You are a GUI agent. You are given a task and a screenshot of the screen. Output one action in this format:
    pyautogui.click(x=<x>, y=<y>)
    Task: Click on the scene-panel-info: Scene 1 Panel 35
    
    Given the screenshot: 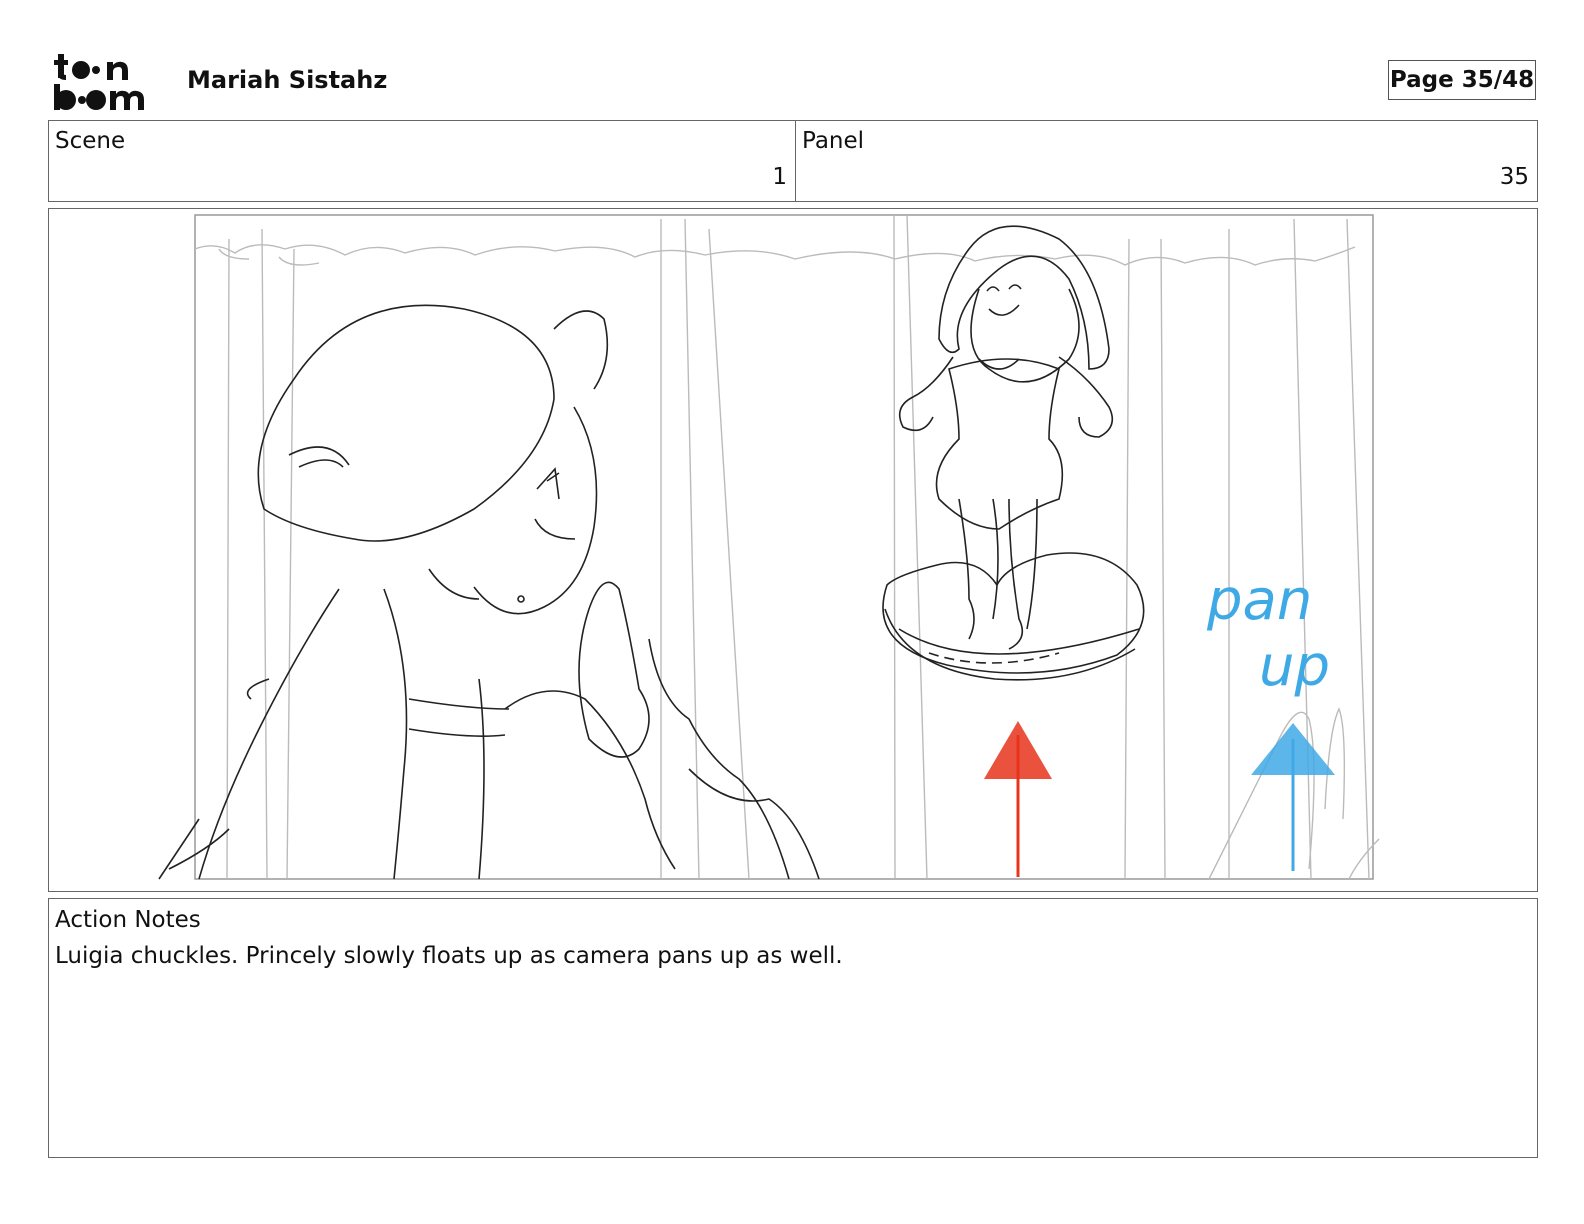 What is the action you would take?
    pyautogui.click(x=793, y=161)
    